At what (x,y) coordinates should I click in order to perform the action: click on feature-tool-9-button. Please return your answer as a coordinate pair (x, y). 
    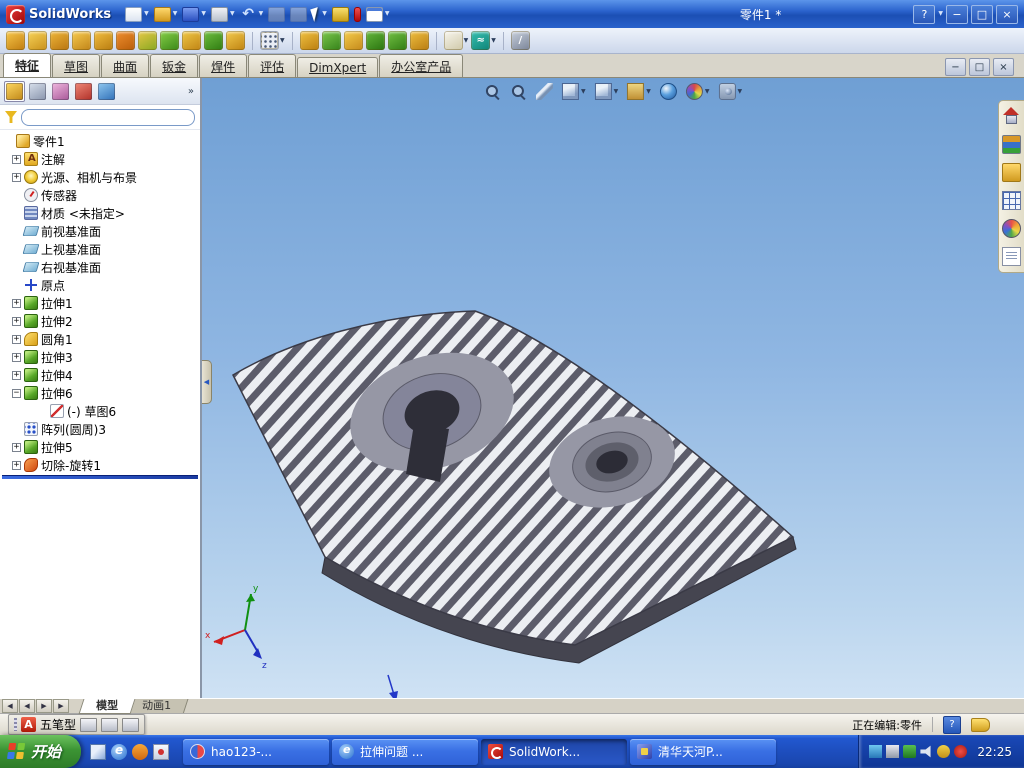
    Looking at the image, I should click on (191, 40).